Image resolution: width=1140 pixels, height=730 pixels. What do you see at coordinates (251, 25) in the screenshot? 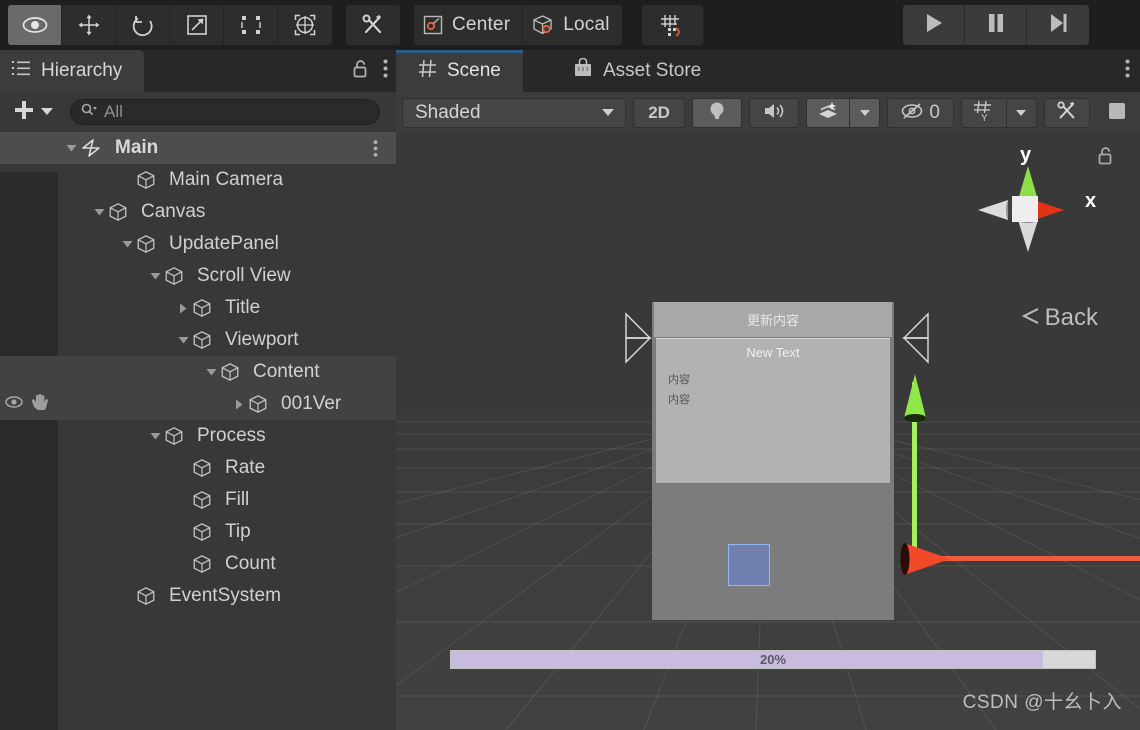
I see `rect-tool-button` at bounding box center [251, 25].